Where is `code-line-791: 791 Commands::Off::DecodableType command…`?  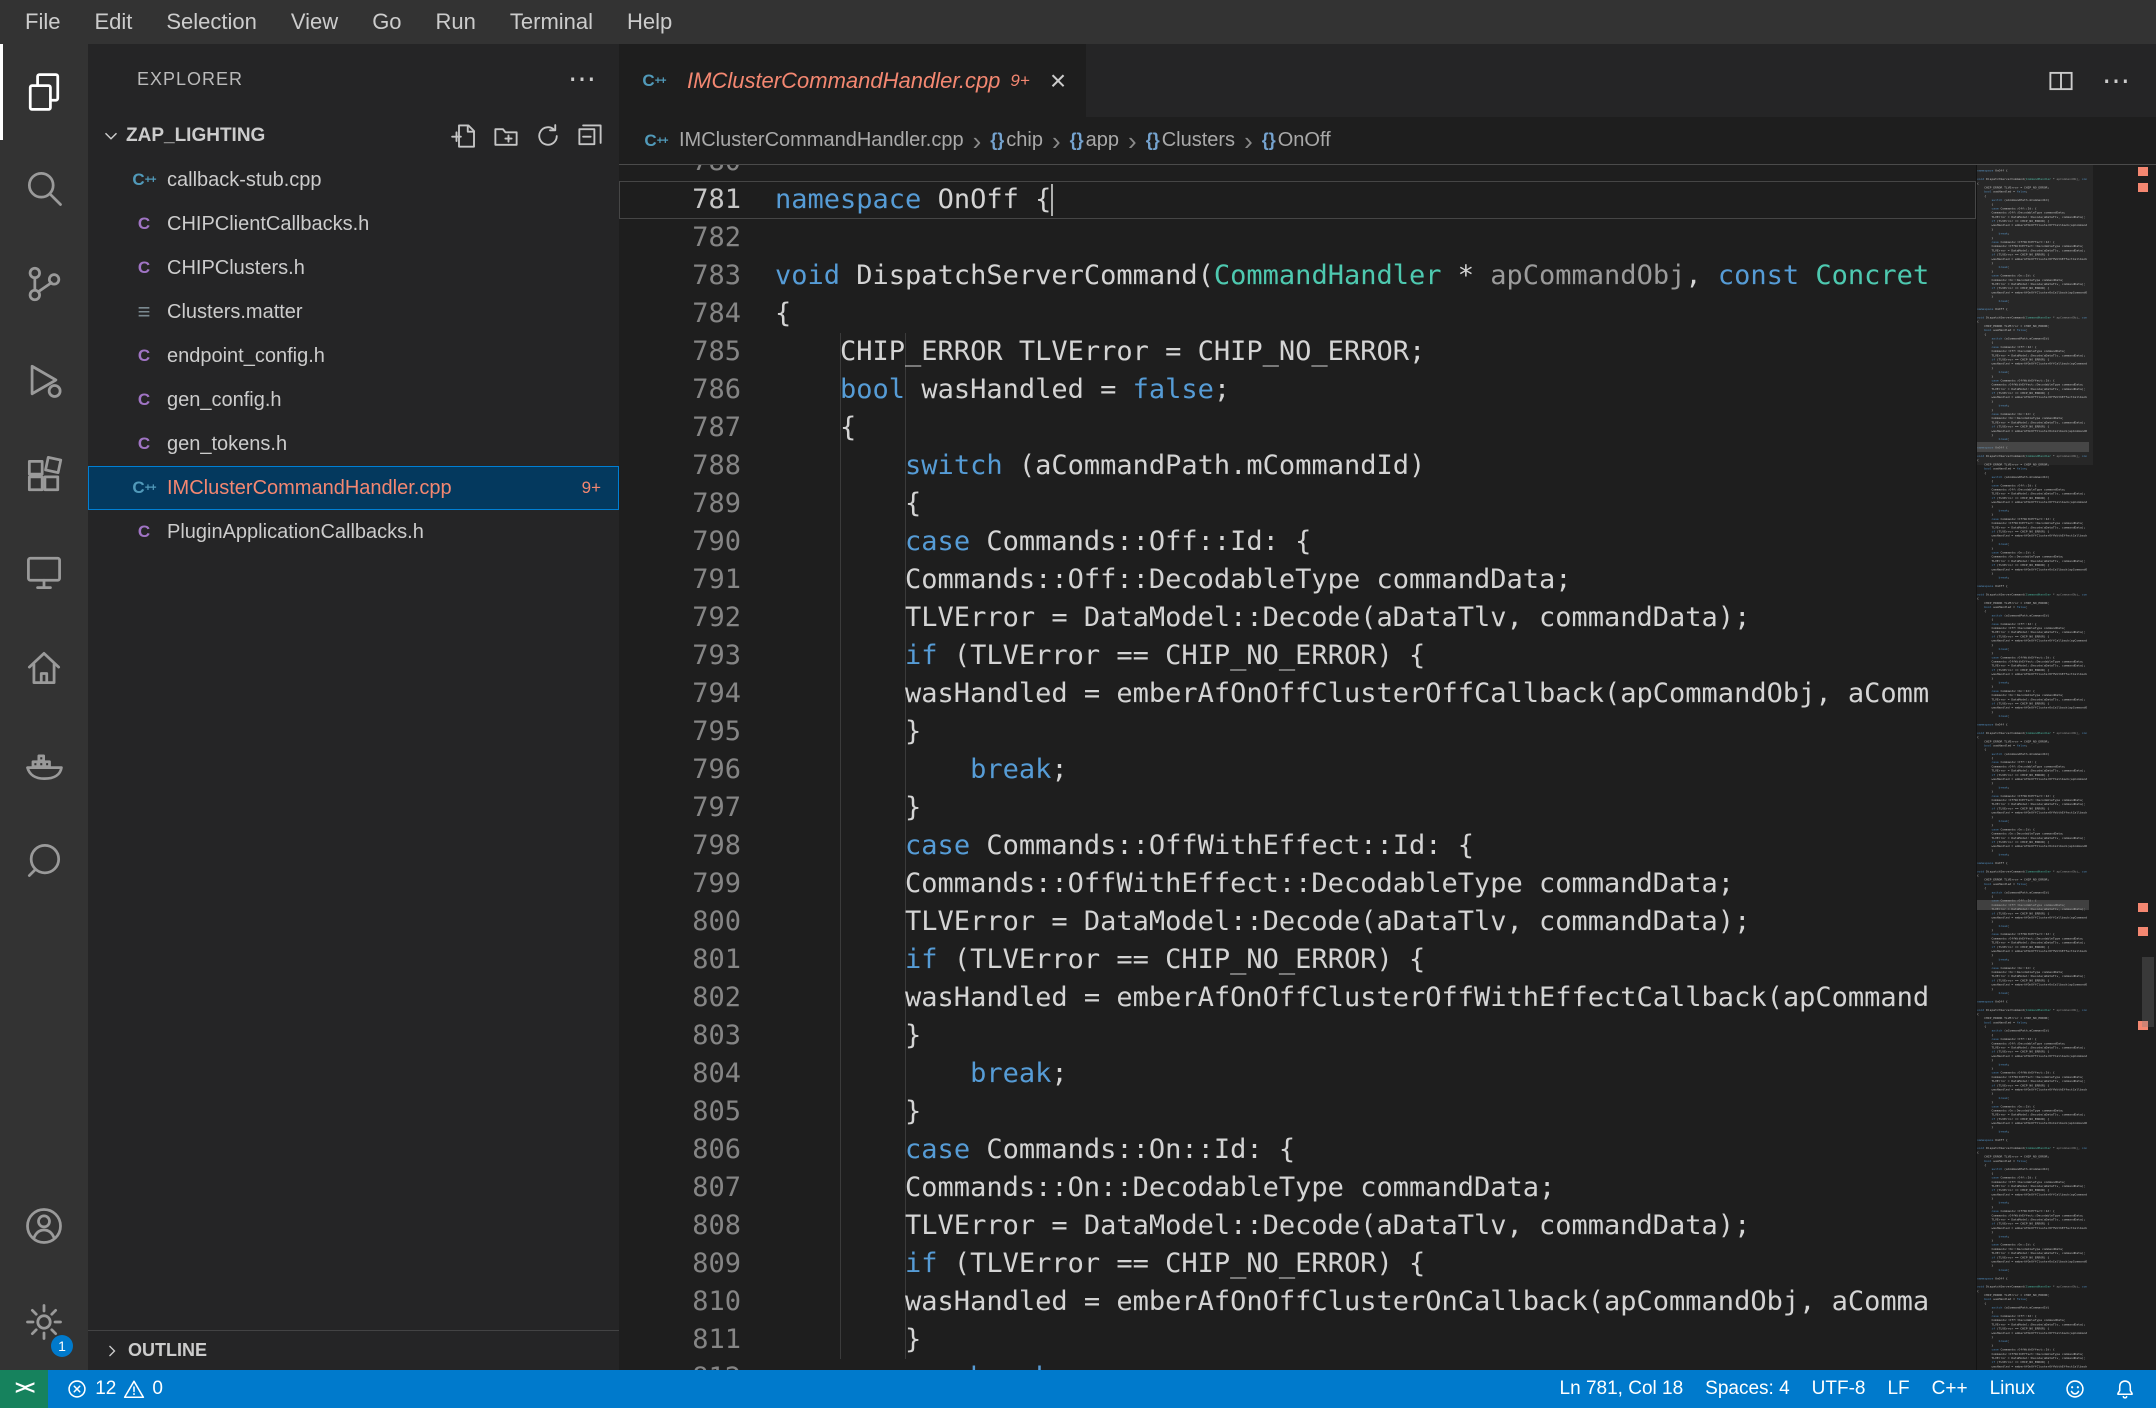
code-line-791: 791 Commands::Off::DecodableType command… is located at coordinates (1297, 580).